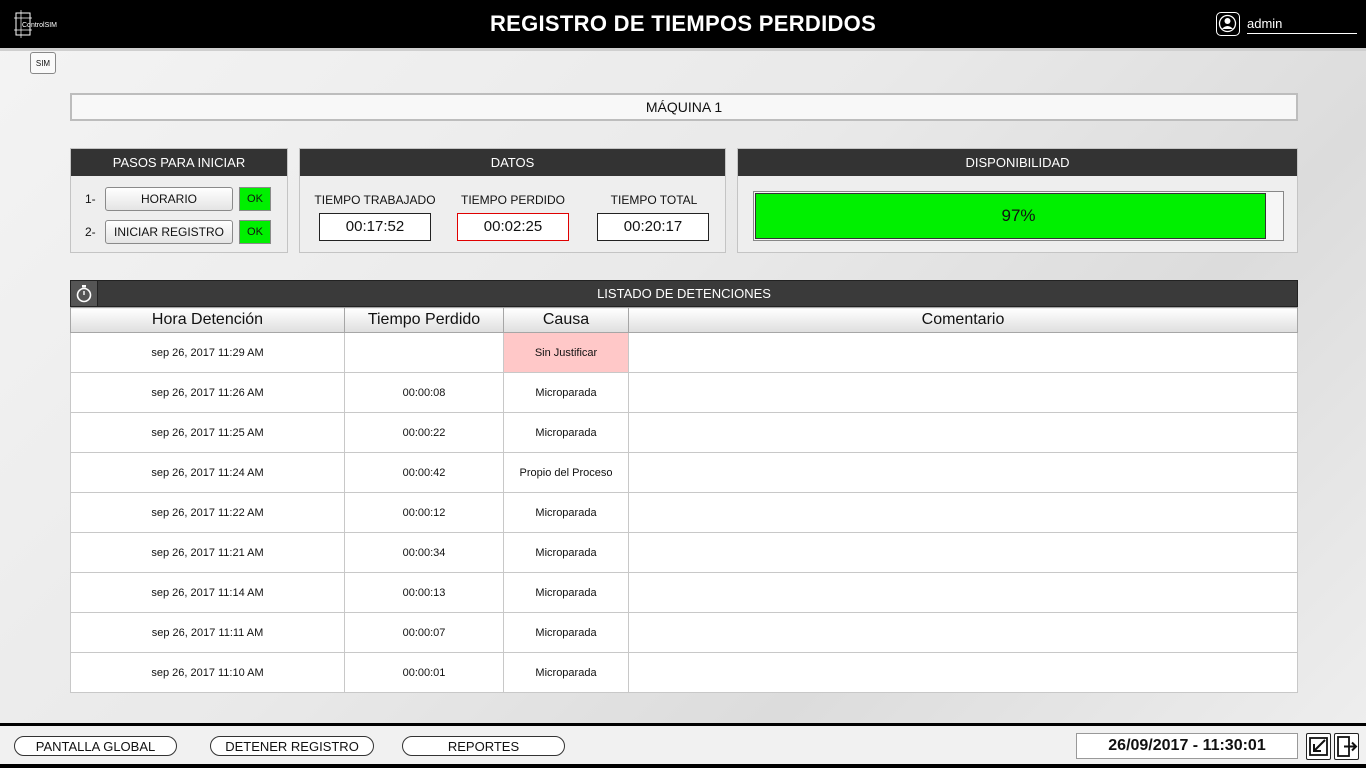 The image size is (1366, 768). Describe the element at coordinates (963, 320) in the screenshot. I see `column-header-comment: Comentario` at that location.